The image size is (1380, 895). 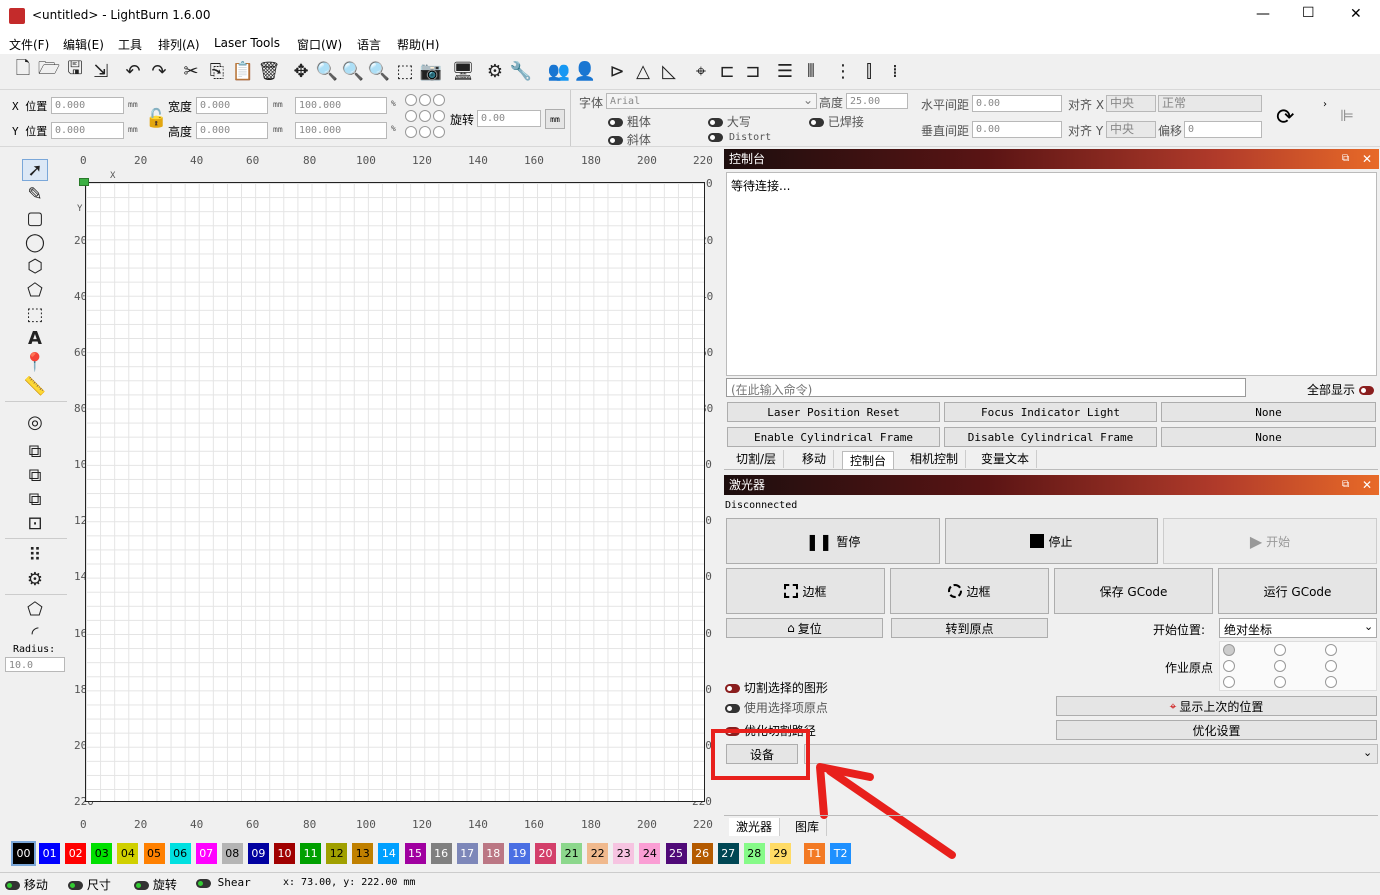 I want to click on mirror-v-icon: △, so click(x=643, y=71).